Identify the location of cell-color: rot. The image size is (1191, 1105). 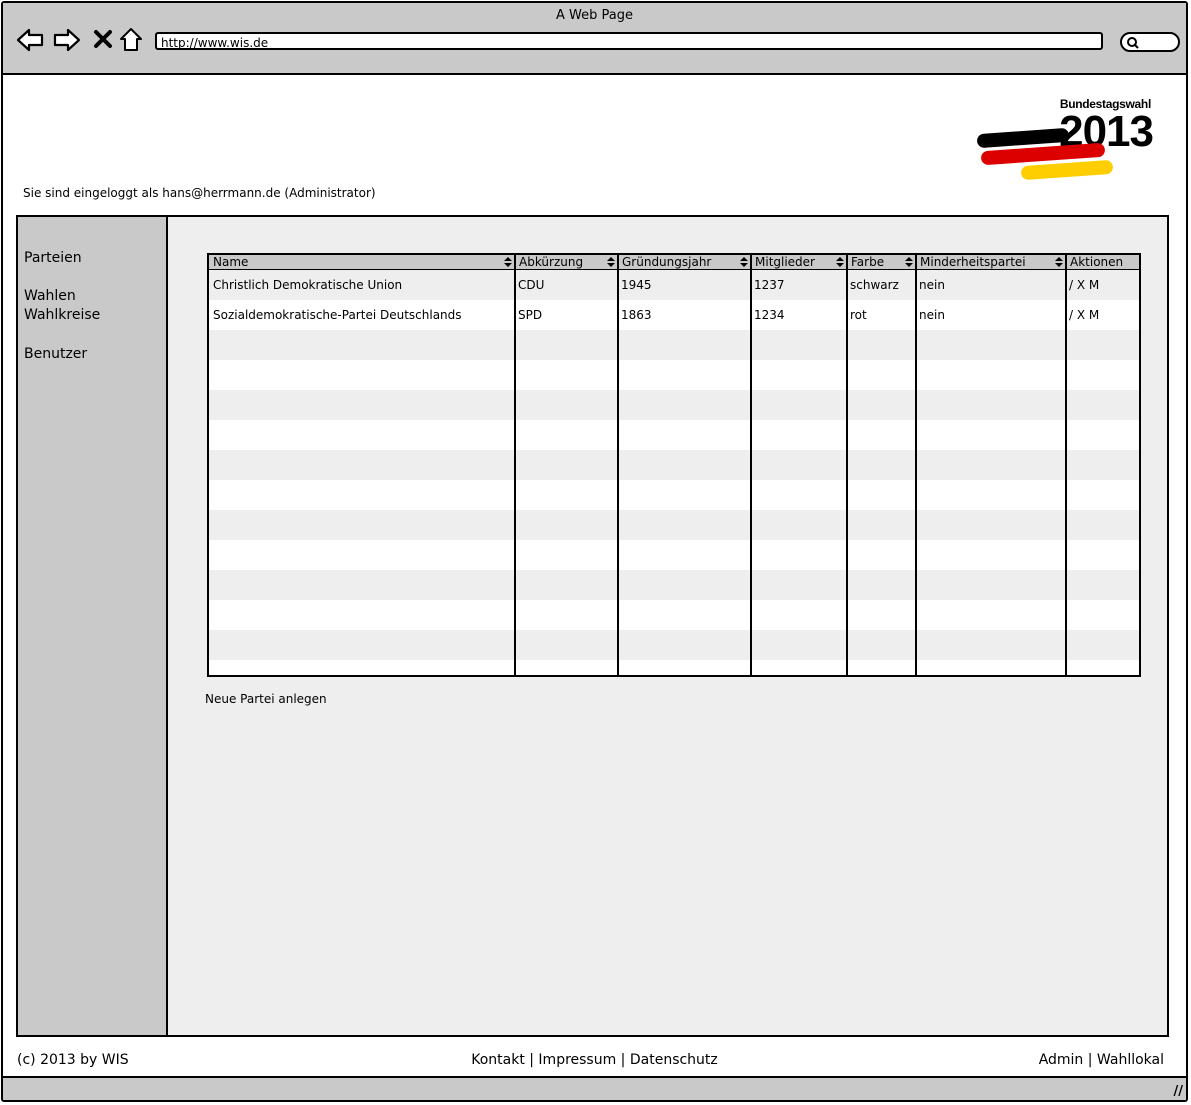
(858, 315).